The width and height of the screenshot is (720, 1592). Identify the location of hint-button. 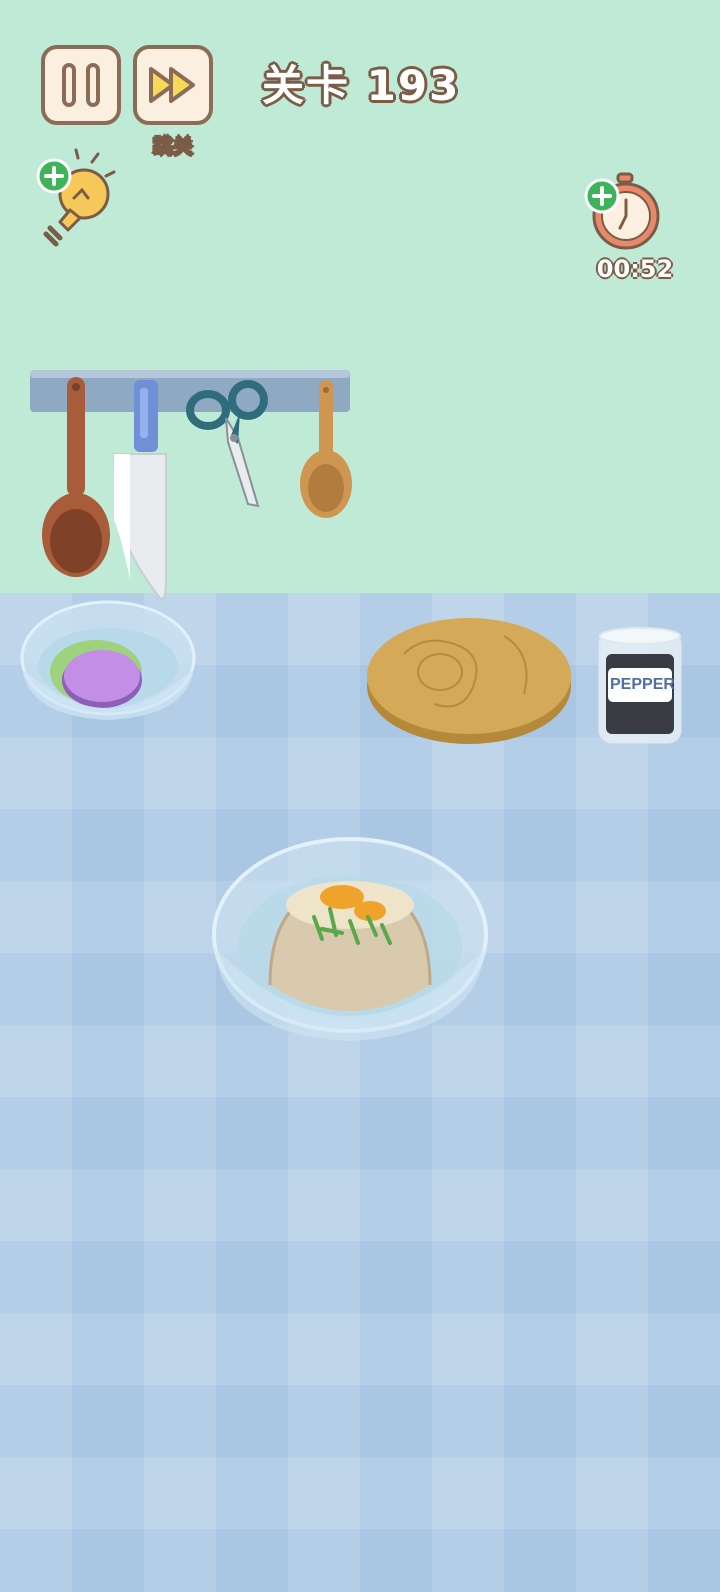
(79, 198).